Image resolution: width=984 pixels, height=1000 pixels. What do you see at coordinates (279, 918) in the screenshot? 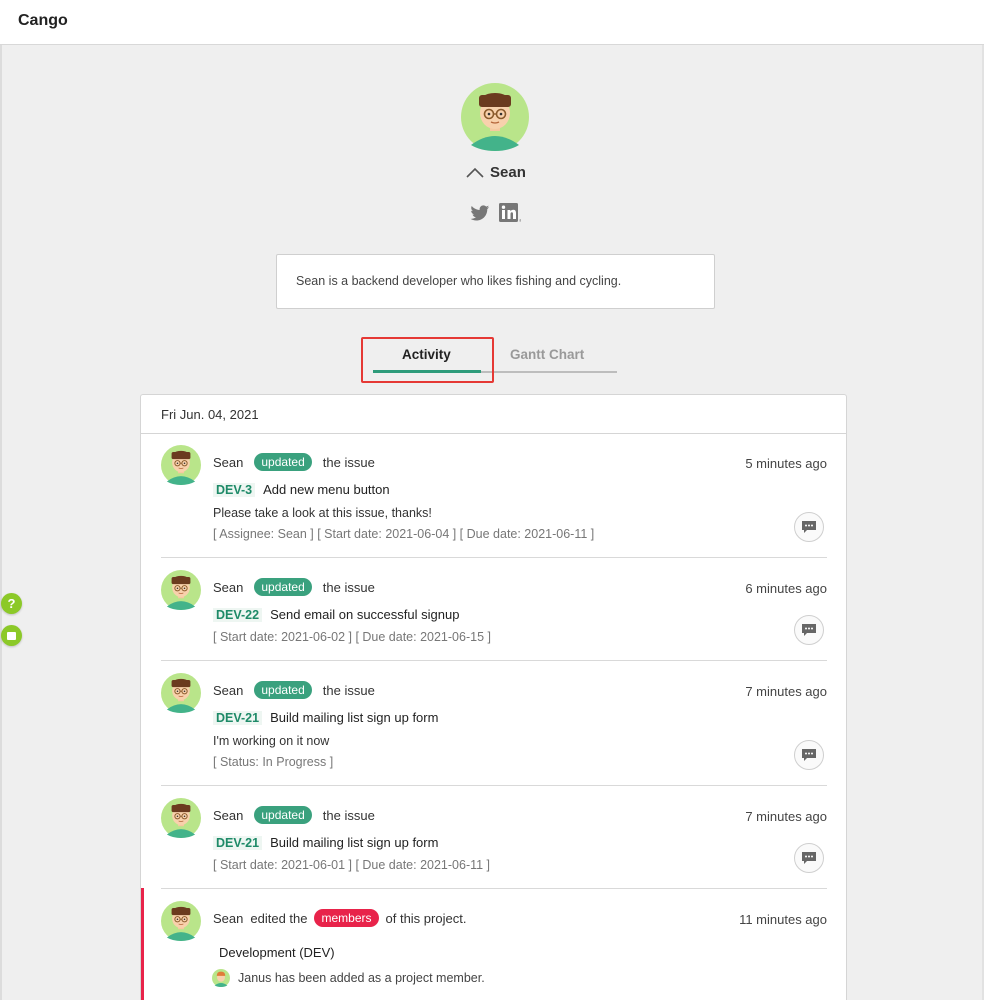
I see `action-prefix: edited the` at bounding box center [279, 918].